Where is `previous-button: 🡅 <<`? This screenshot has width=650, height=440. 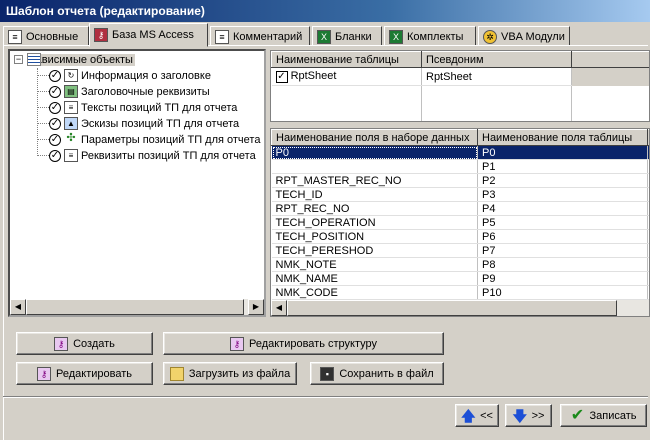
previous-button: 🡅 << is located at coordinates (477, 415).